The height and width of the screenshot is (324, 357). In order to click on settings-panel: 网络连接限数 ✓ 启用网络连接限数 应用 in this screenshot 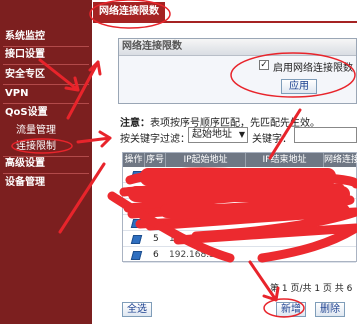, I will do `click(237, 71)`.